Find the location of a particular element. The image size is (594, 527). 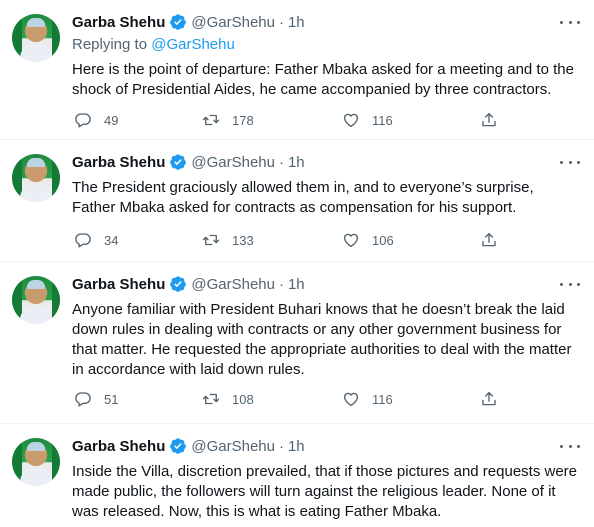

retweet-button: 108 is located at coordinates (228, 399).